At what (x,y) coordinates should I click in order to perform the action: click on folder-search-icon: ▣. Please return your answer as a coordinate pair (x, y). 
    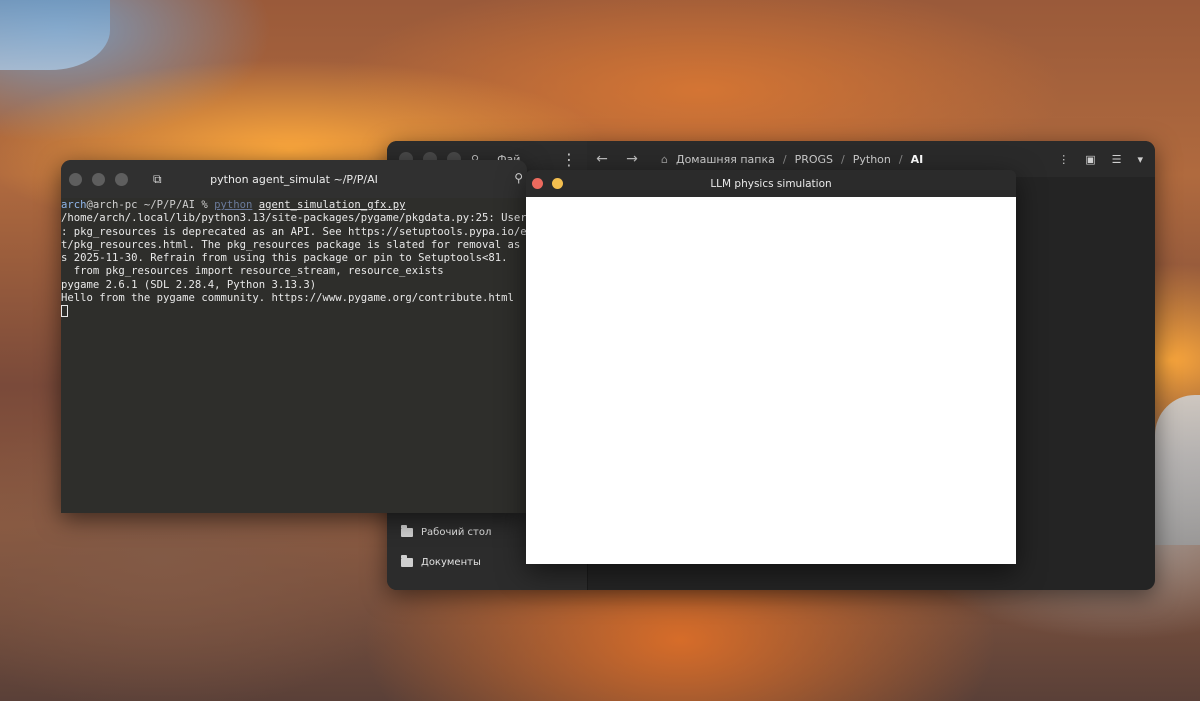
    Looking at the image, I should click on (1090, 159).